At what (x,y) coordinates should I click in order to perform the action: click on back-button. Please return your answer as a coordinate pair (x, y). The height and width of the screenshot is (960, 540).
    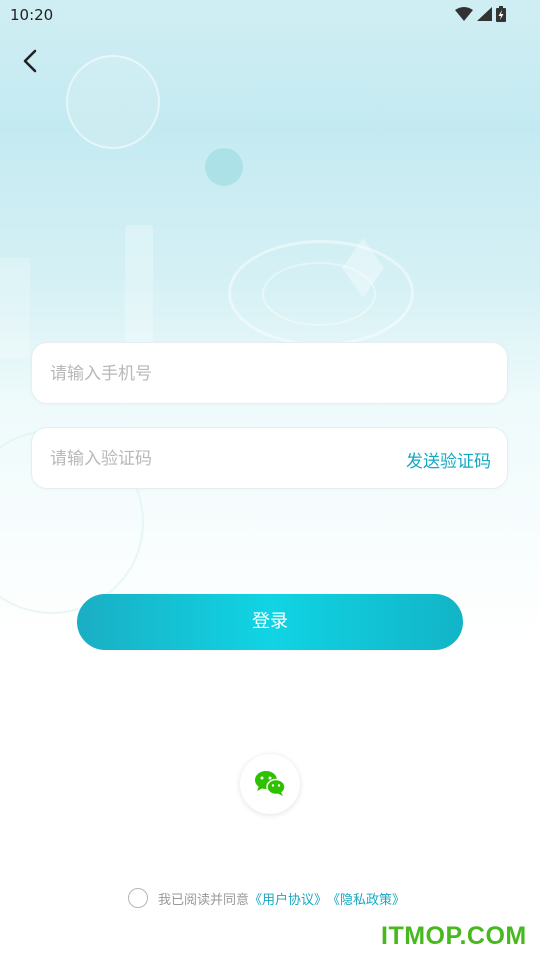
    Looking at the image, I should click on (31, 61).